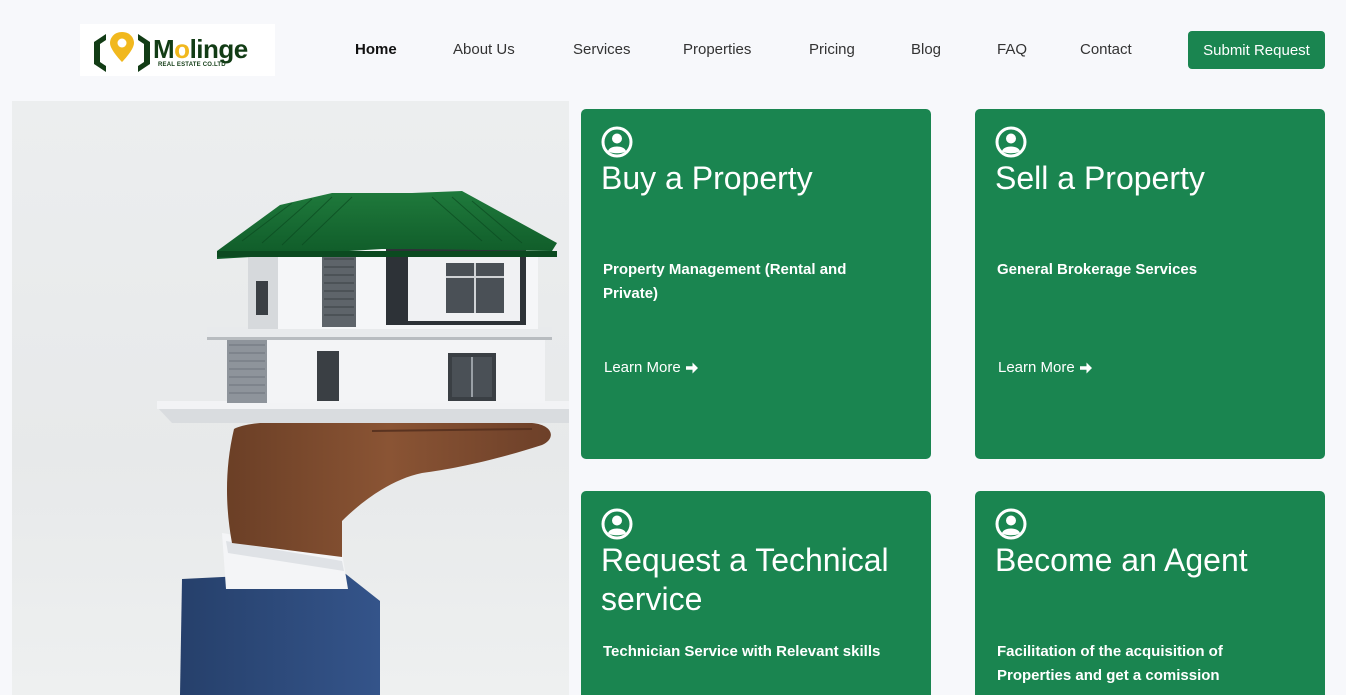 The image size is (1346, 695). What do you see at coordinates (725, 281) in the screenshot?
I see `card-description: Property Management (Rental and Private)` at bounding box center [725, 281].